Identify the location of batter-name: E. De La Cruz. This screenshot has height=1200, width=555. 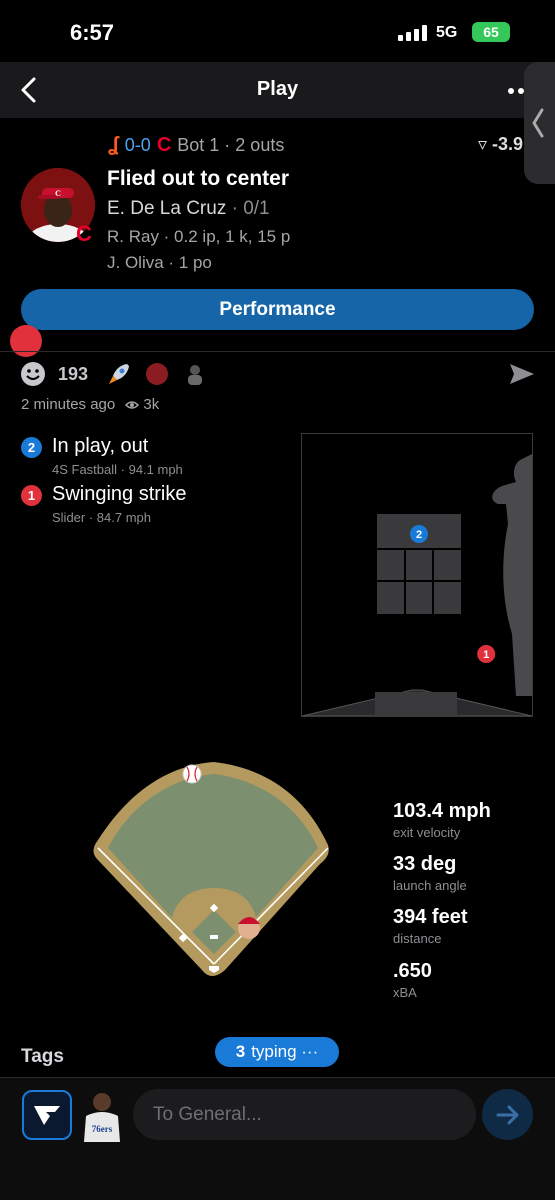
(167, 208).